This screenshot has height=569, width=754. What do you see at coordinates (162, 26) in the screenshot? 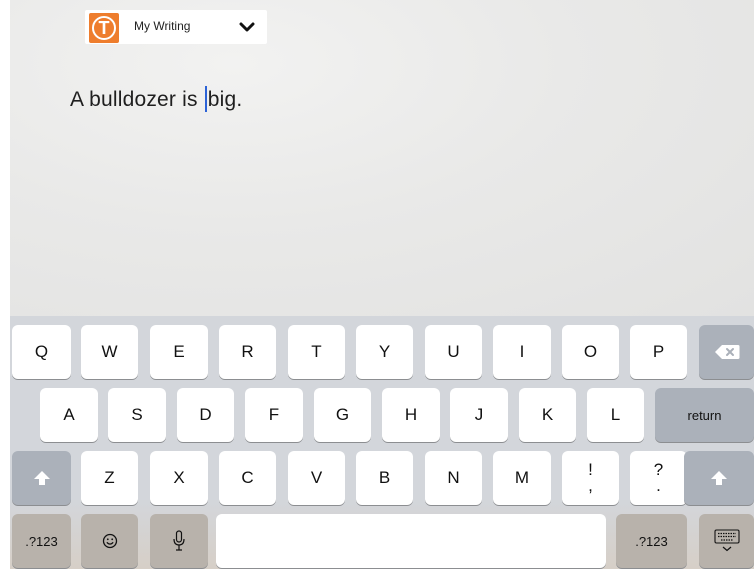
I see `document-title: My Writing` at bounding box center [162, 26].